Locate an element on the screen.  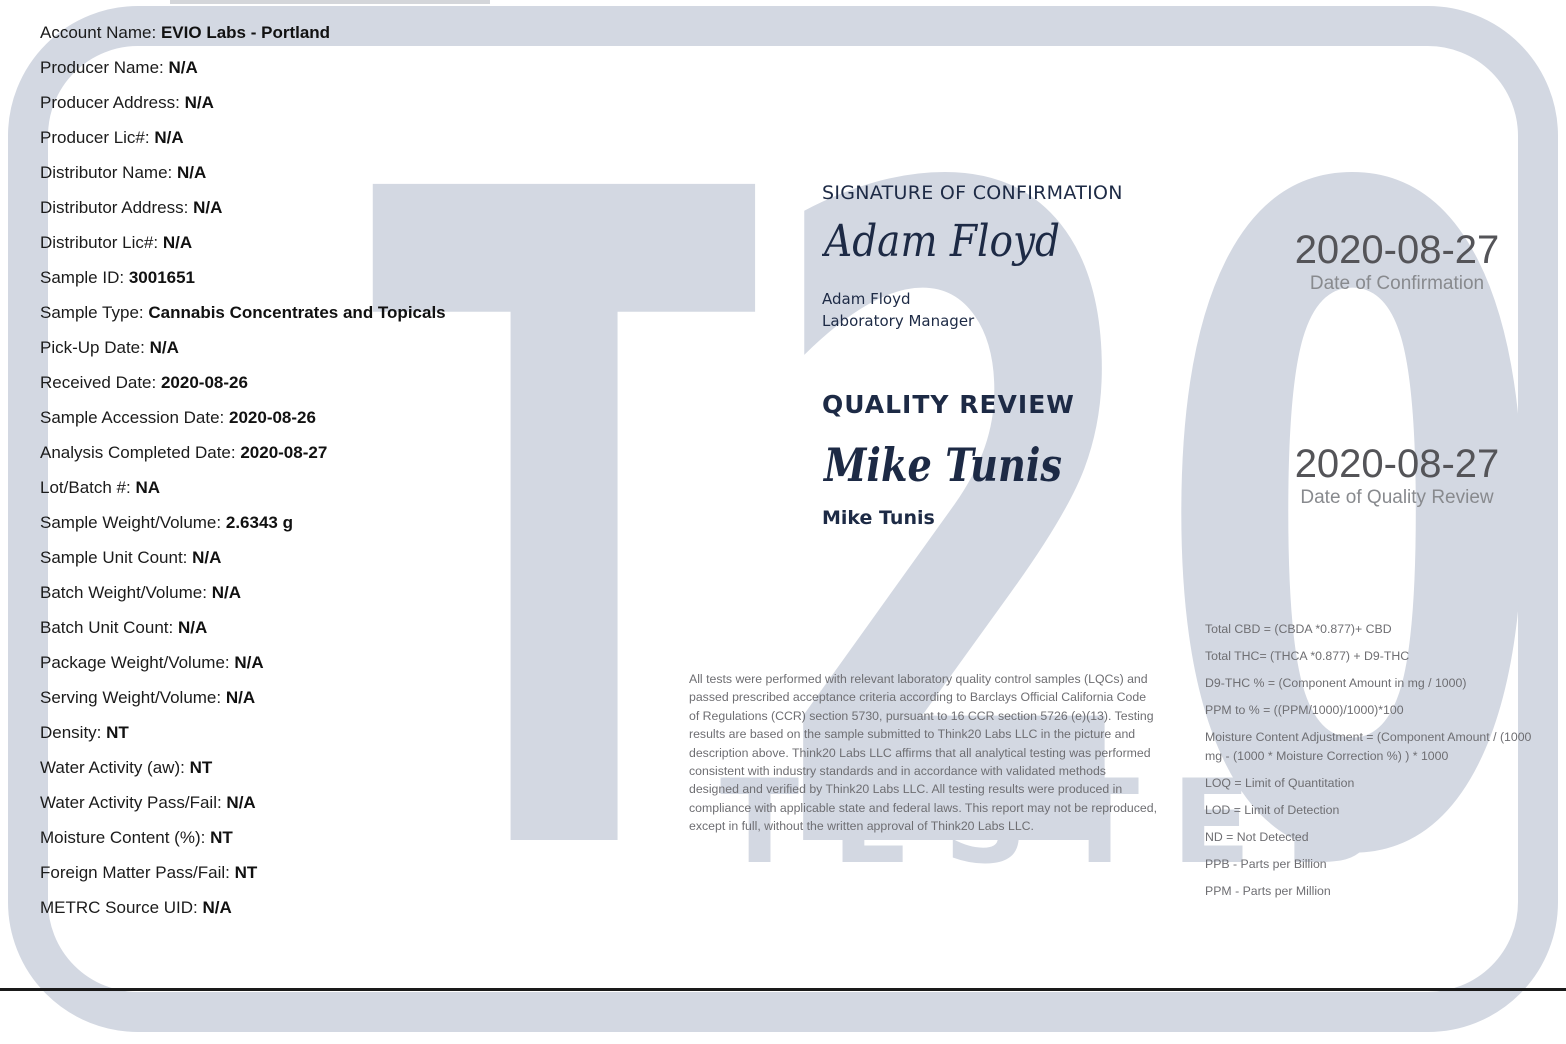
field-label: Moisture Content (%): is located at coordinates (123, 837).